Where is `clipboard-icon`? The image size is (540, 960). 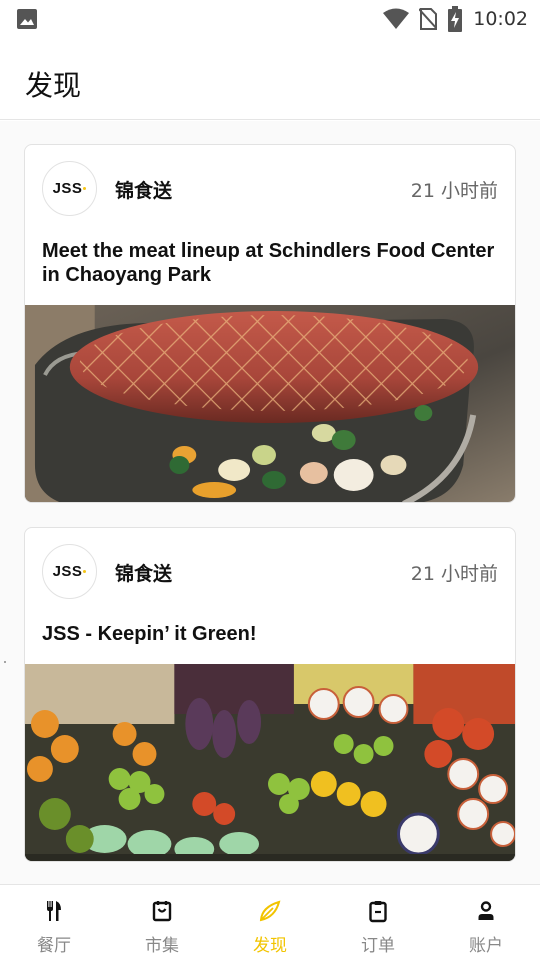
clipboard-icon is located at coordinates (378, 912).